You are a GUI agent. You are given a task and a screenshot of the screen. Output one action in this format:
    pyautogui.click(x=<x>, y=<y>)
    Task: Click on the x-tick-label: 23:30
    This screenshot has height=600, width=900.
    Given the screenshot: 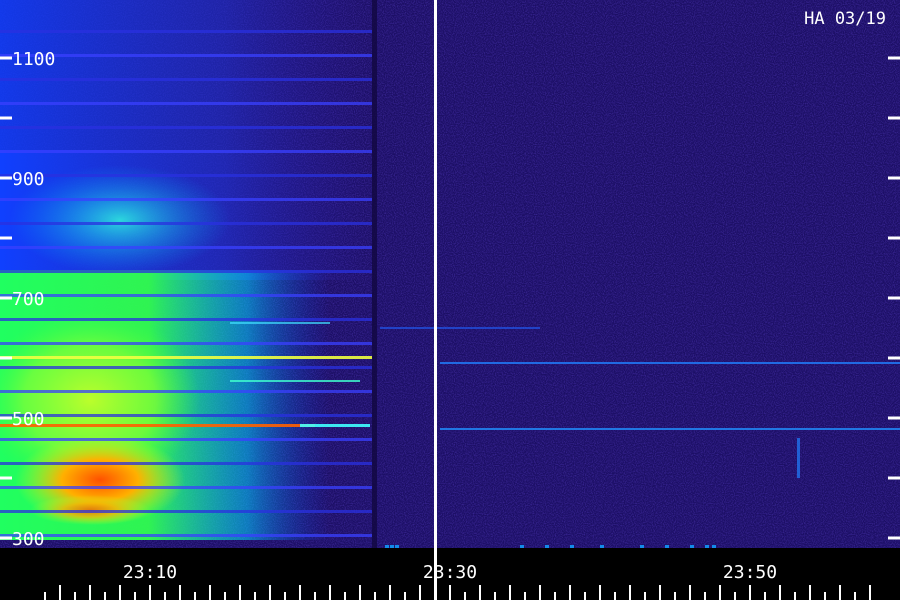 What is the action you would take?
    pyautogui.click(x=450, y=572)
    